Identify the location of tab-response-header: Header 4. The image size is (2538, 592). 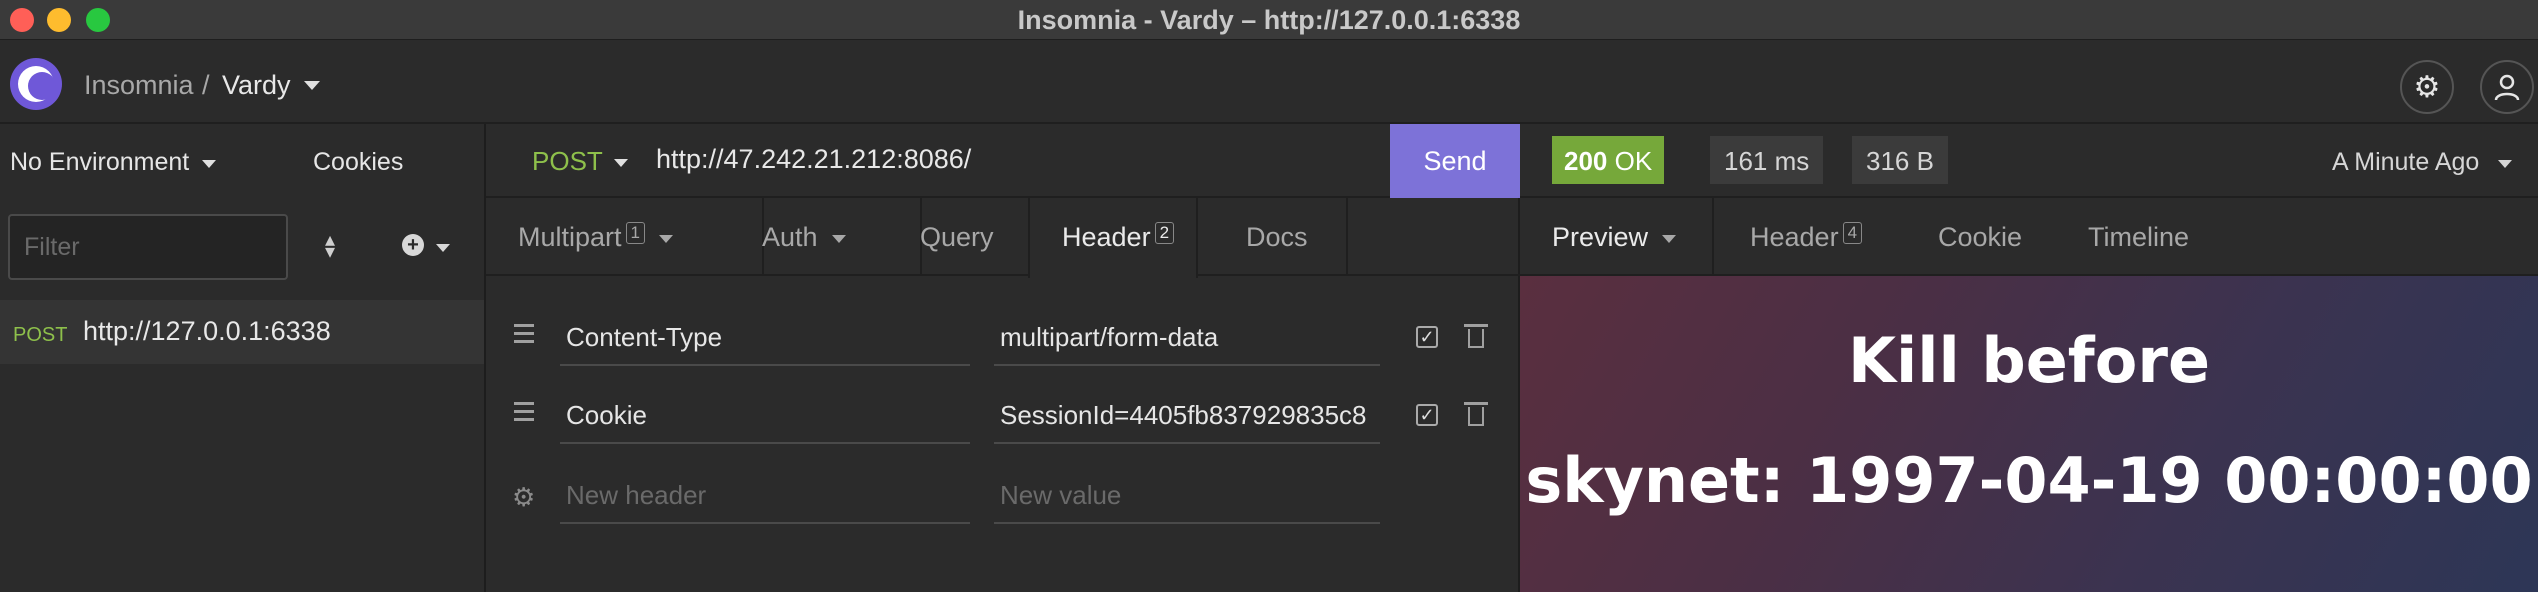
(1806, 237).